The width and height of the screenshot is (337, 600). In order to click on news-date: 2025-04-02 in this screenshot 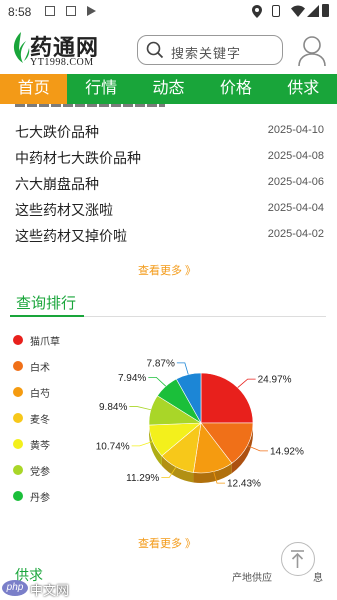, I will do `click(295, 234)`.